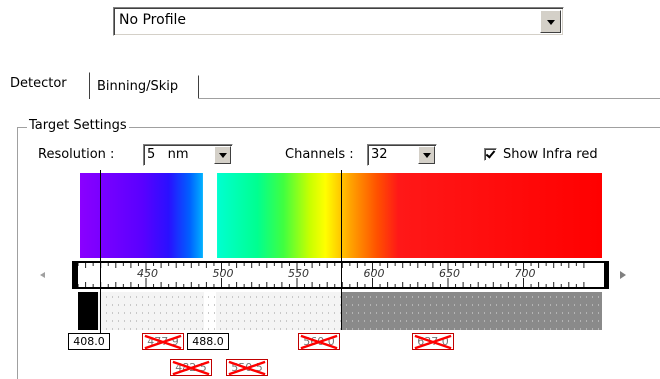 The width and height of the screenshot is (660, 379). Describe the element at coordinates (42, 275) in the screenshot. I see `scroll-left-arrow-icon` at that location.